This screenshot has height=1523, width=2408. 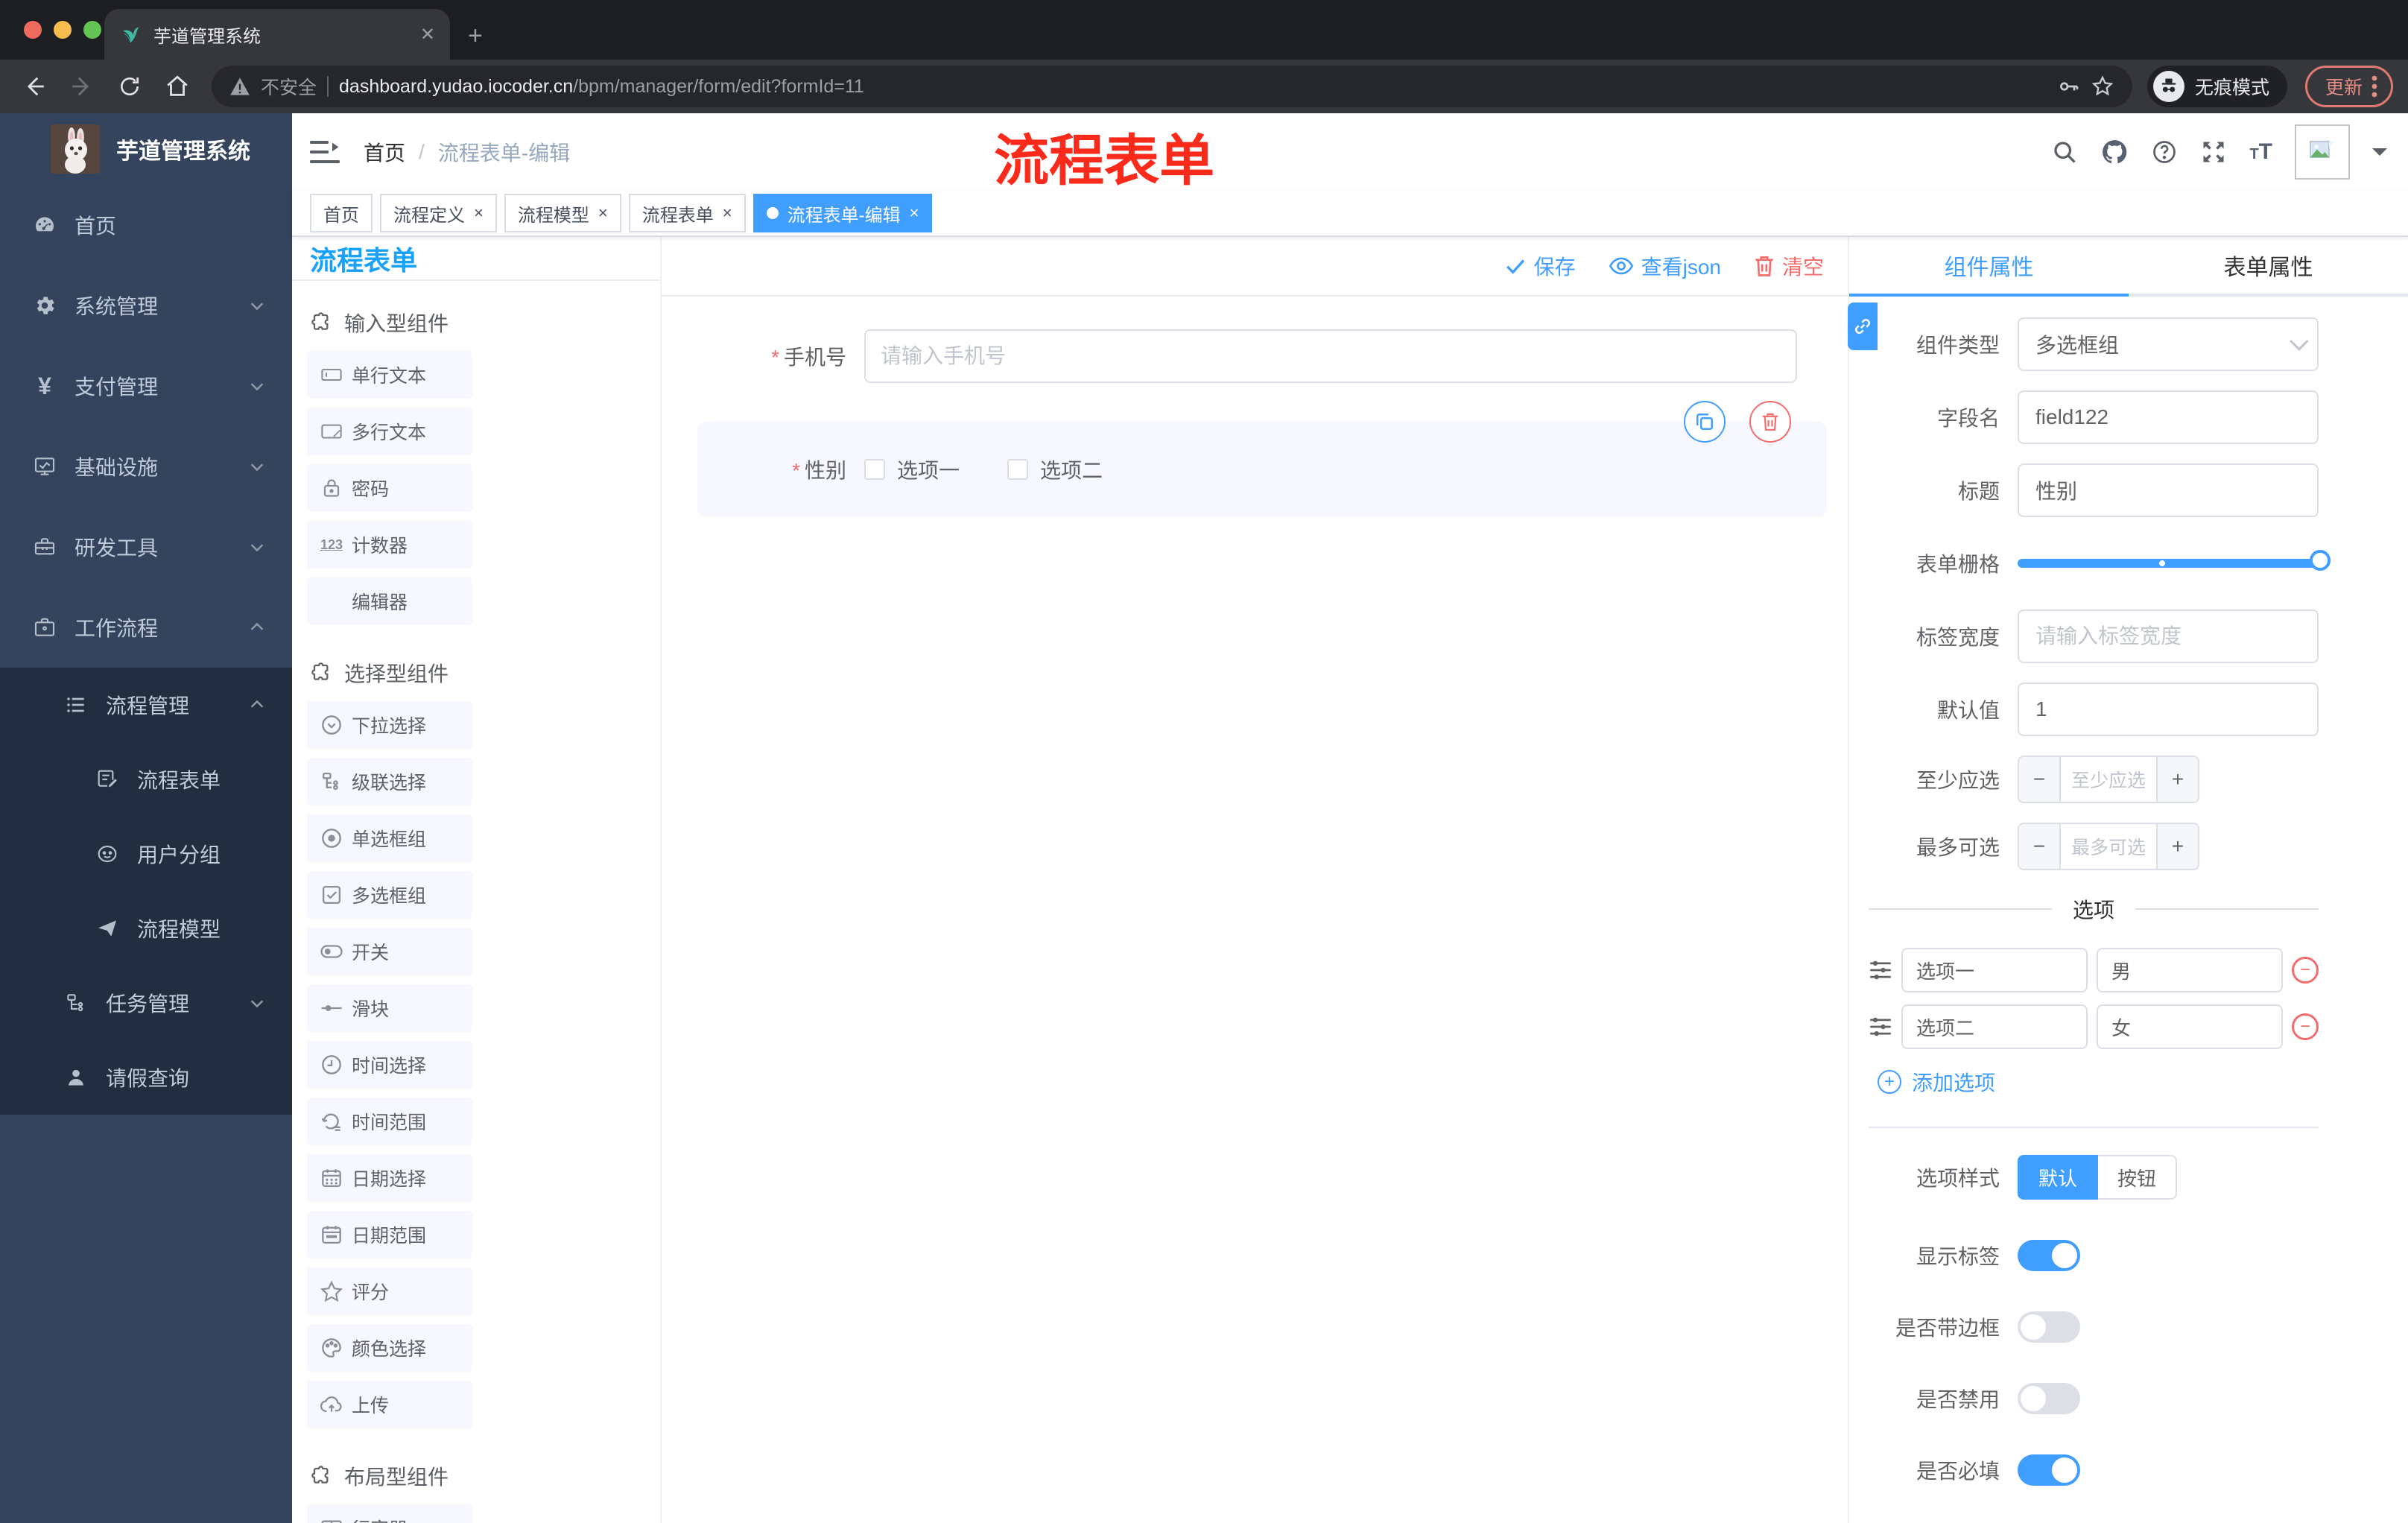 I want to click on bookmark-star-icon, so click(x=2102, y=87).